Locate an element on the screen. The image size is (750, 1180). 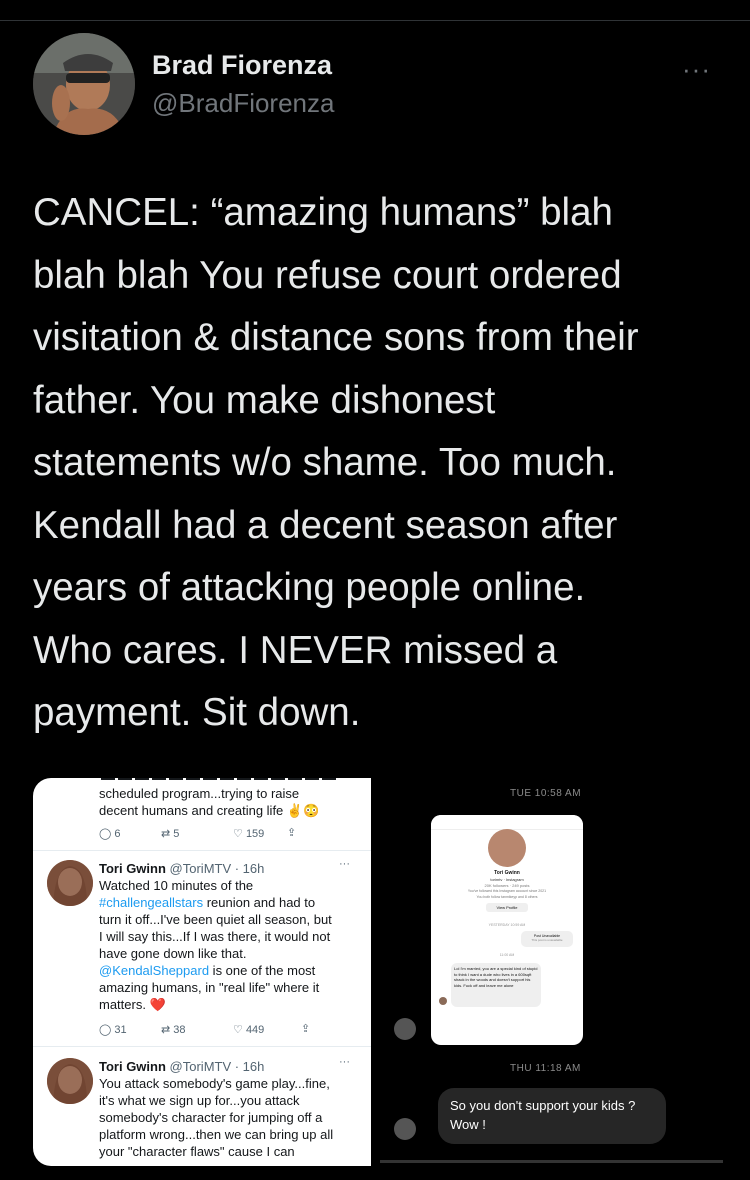
tweet1-share-icon: ⇪ is located at coordinates (305, 1028).